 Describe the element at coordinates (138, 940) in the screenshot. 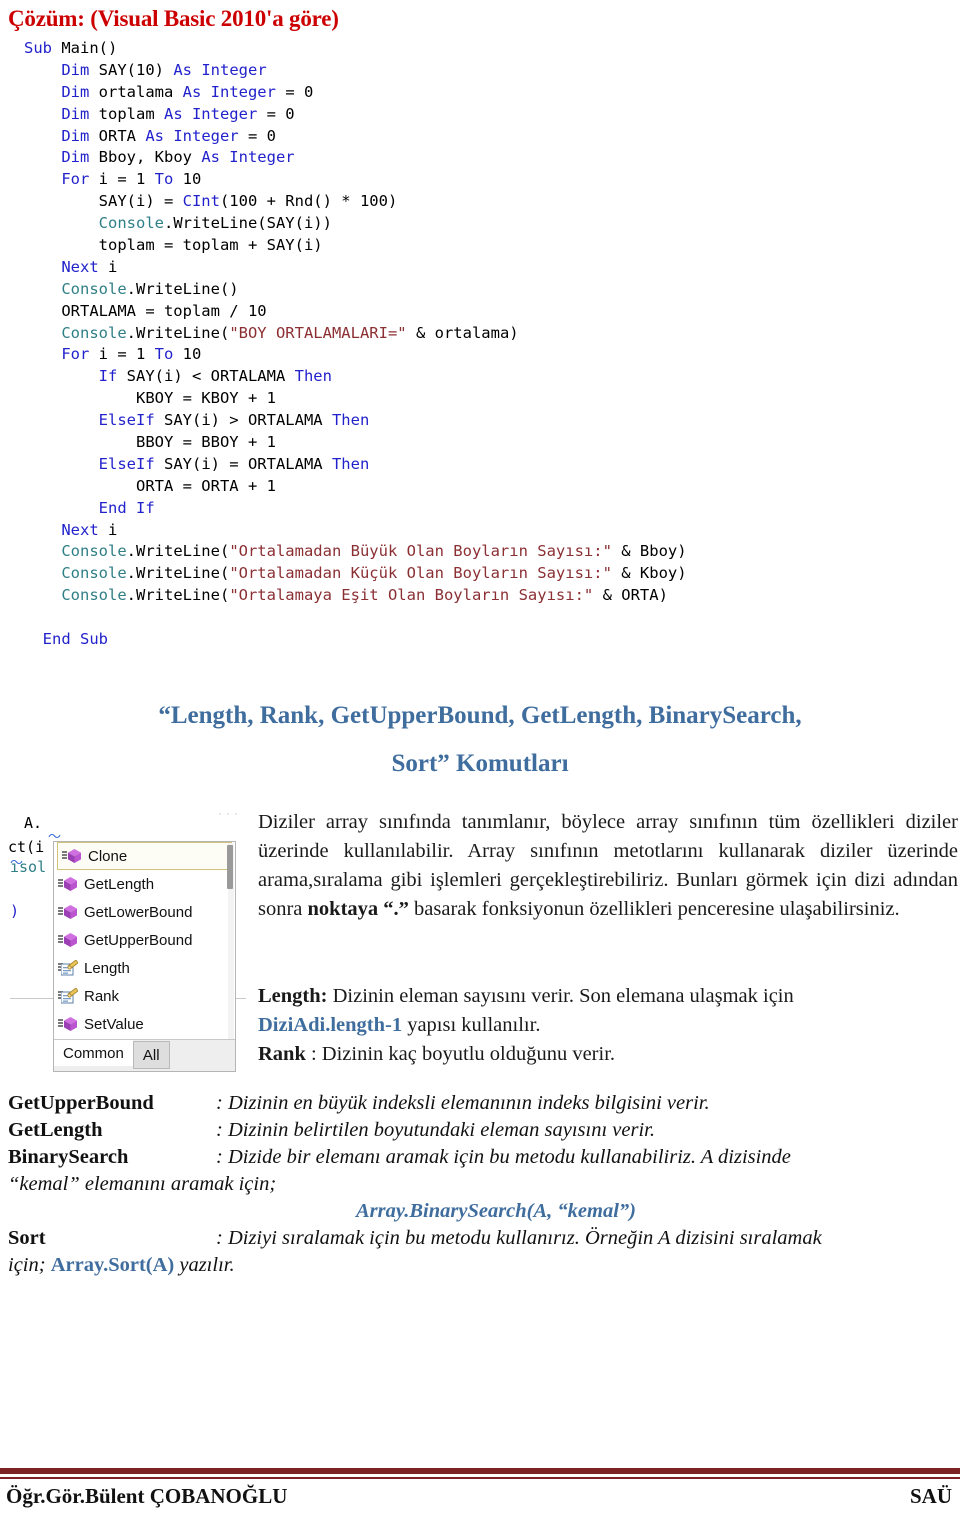

I see `intellisense-item-label: GetUpperBound` at that location.